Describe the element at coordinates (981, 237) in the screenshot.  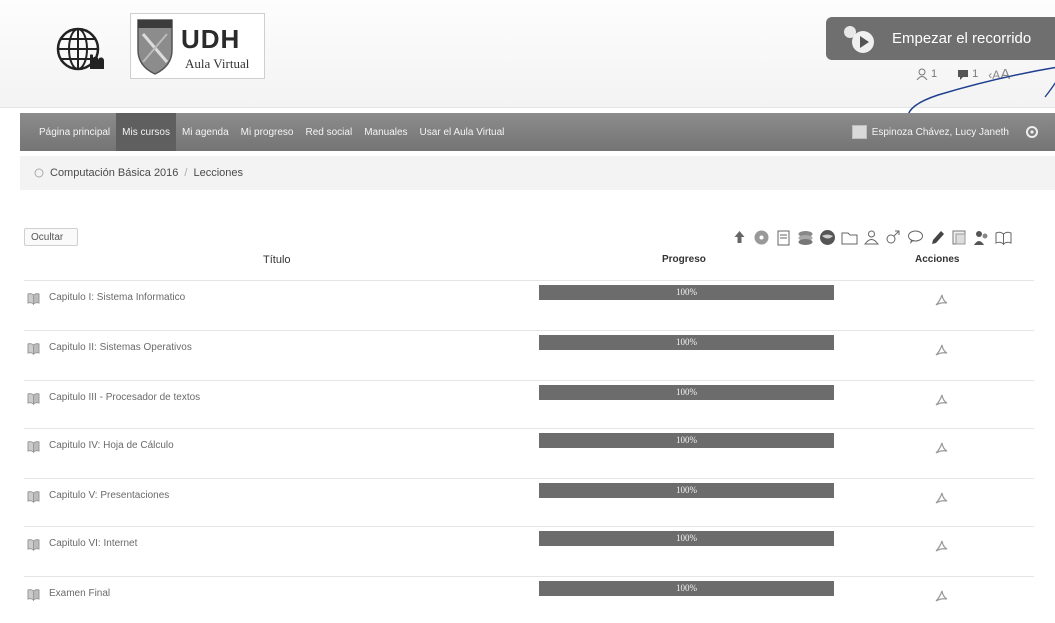
I see `group-icon` at that location.